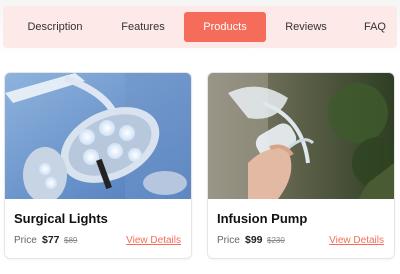  I want to click on price: $99, so click(254, 240).